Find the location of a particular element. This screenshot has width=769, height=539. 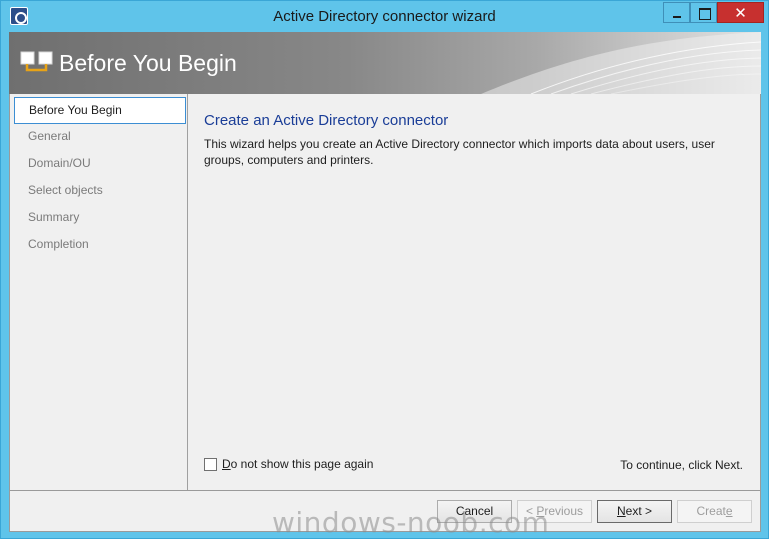

nav-step-before-you-begin: Before You Begin is located at coordinates (100, 110).